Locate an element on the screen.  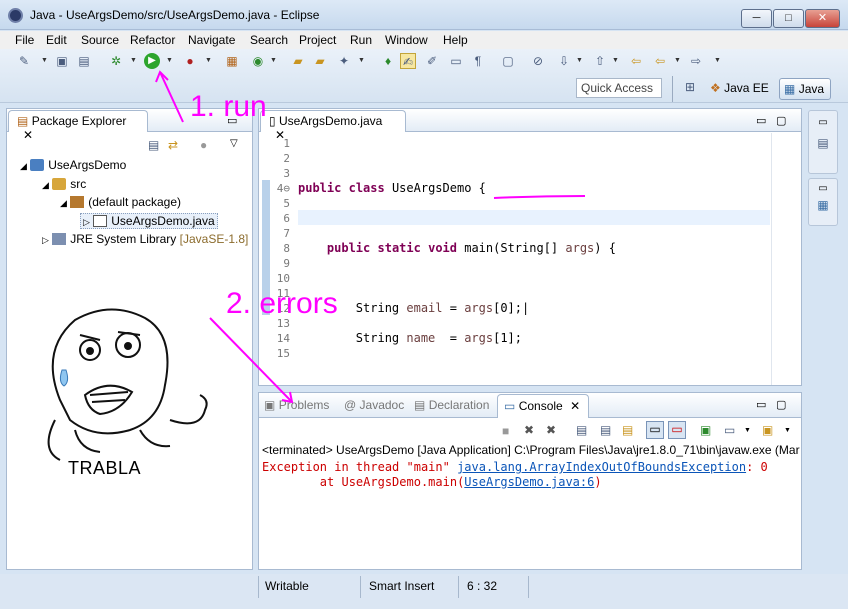
annotation-errors: 2. errors is located at coordinates (282, 303).